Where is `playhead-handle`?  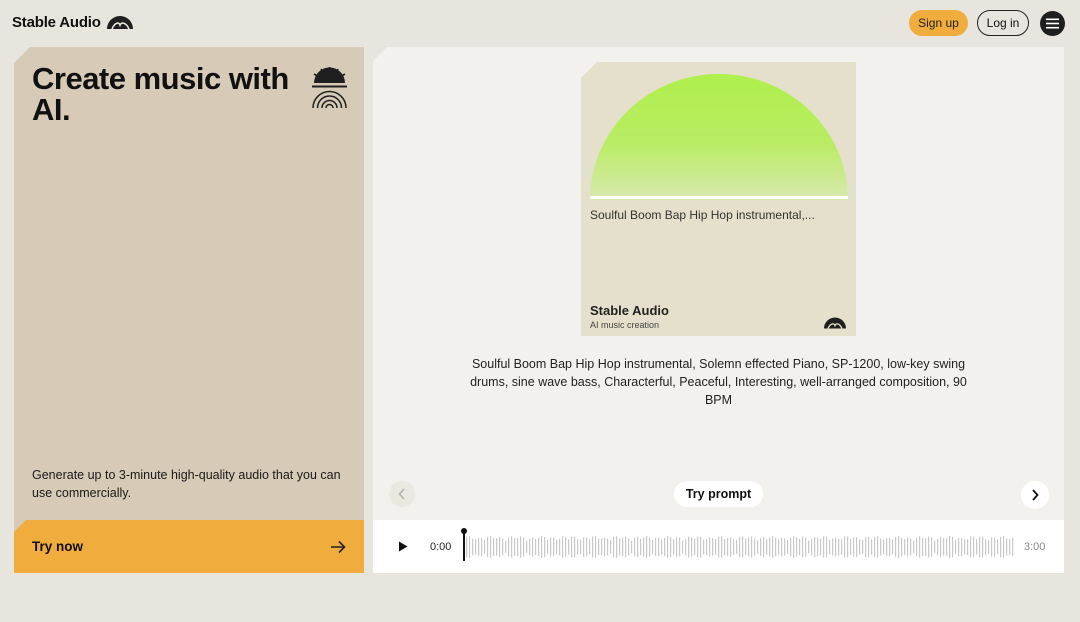
playhead-handle is located at coordinates (464, 531).